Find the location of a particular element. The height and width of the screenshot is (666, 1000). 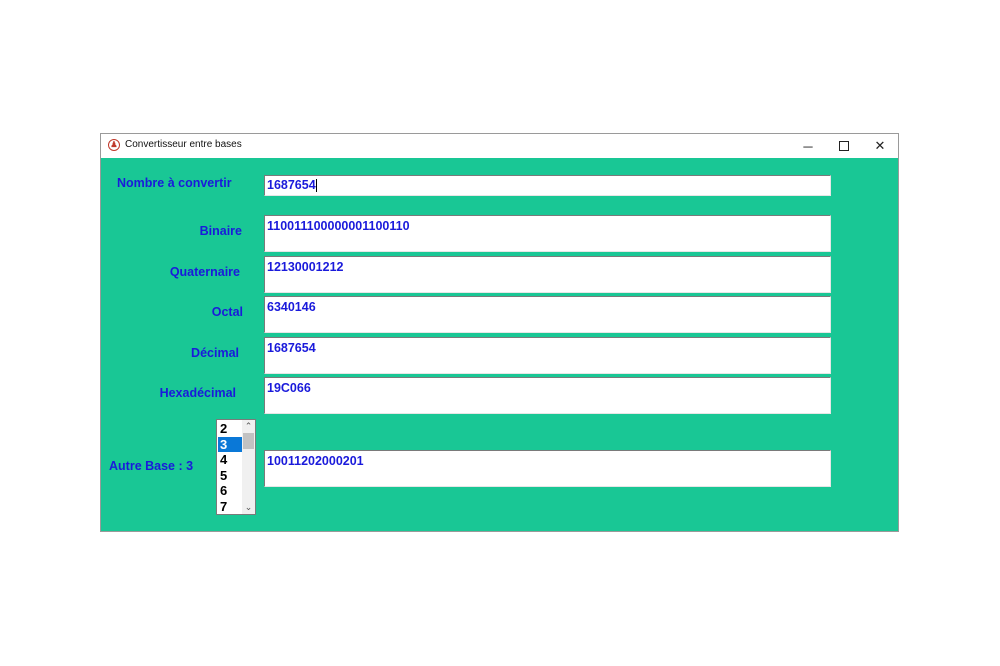

base-option: 6 is located at coordinates (230, 491).